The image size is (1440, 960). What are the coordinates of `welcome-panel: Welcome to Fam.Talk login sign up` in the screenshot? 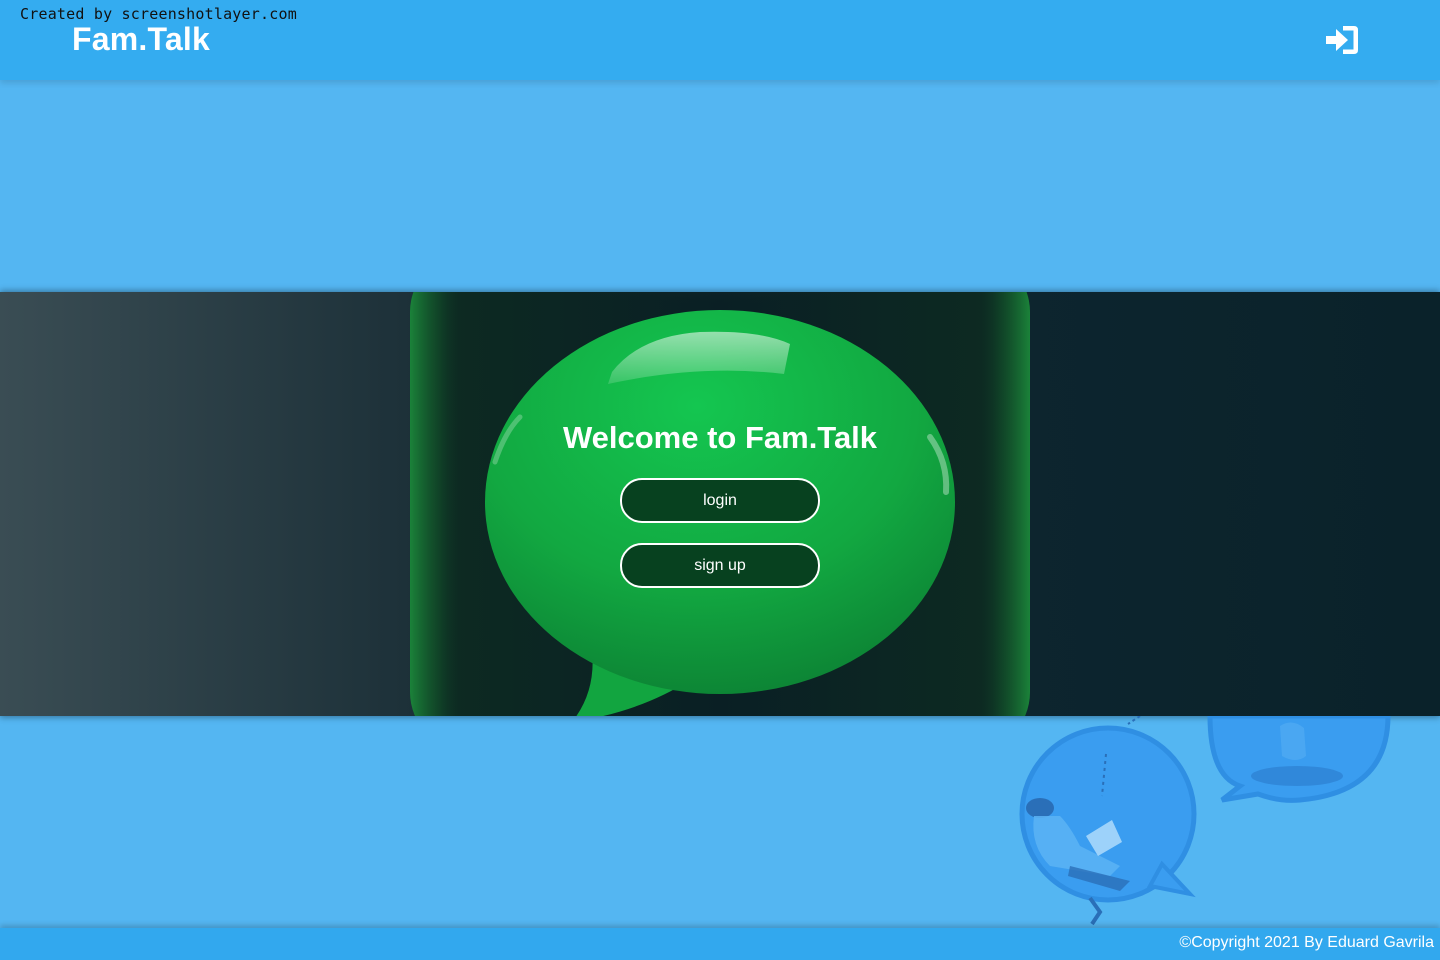 It's located at (720, 504).